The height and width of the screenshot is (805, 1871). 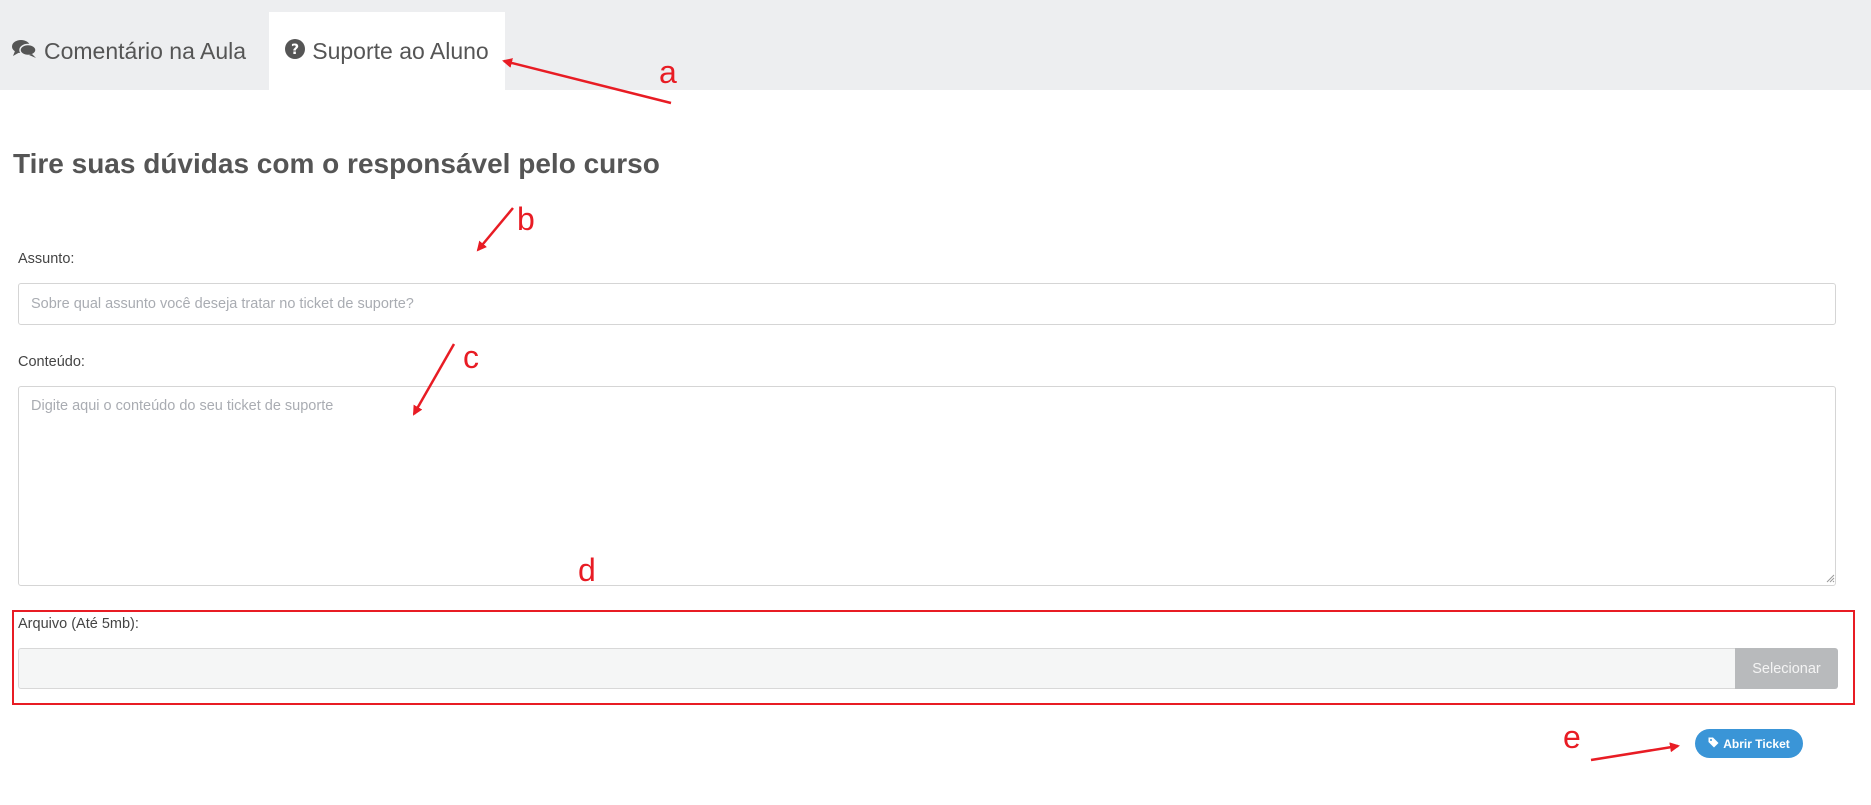 I want to click on file-label: Arquivo (Até 5mb):, so click(x=78, y=624).